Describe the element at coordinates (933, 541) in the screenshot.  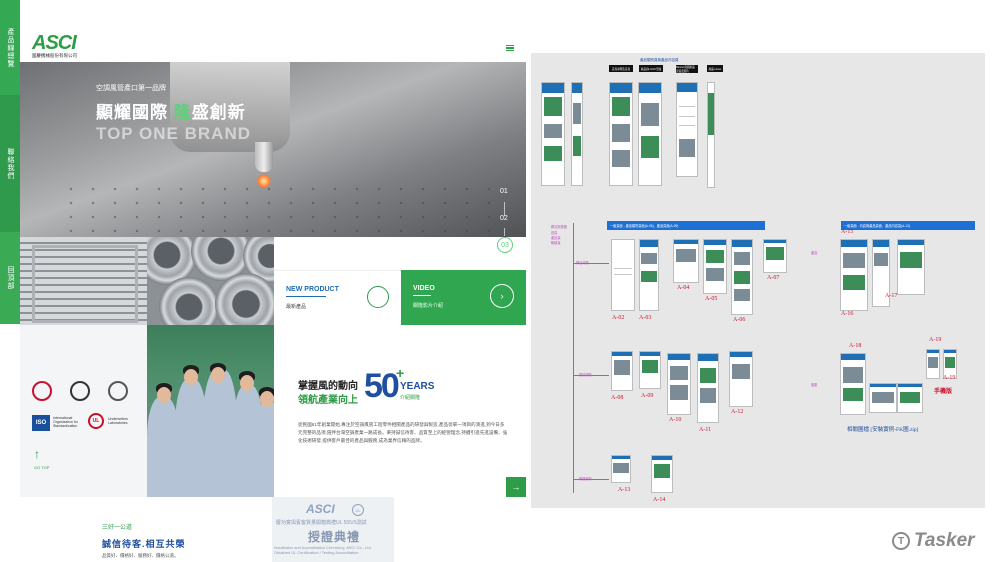
I see `tasker-watermark: T Tasker` at that location.